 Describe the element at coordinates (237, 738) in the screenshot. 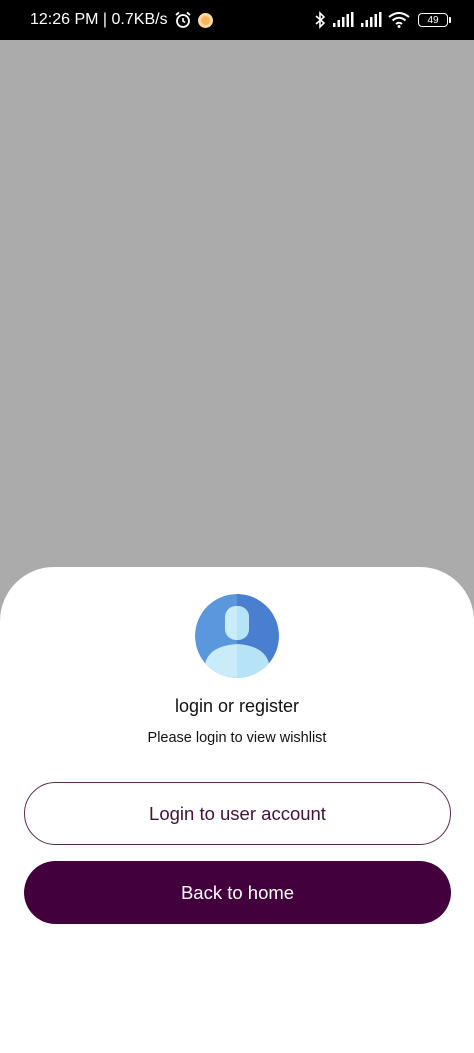

I see `sheet-subtitle: Please login to view wishlist` at that location.